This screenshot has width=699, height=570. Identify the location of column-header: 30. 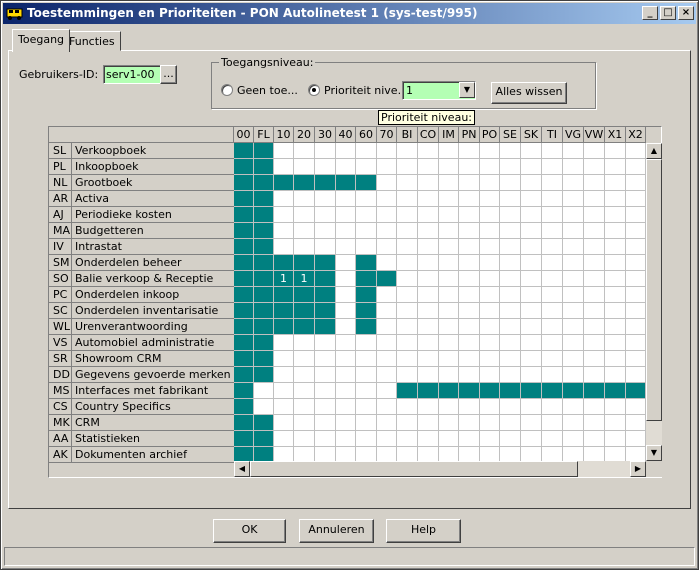
(325, 135).